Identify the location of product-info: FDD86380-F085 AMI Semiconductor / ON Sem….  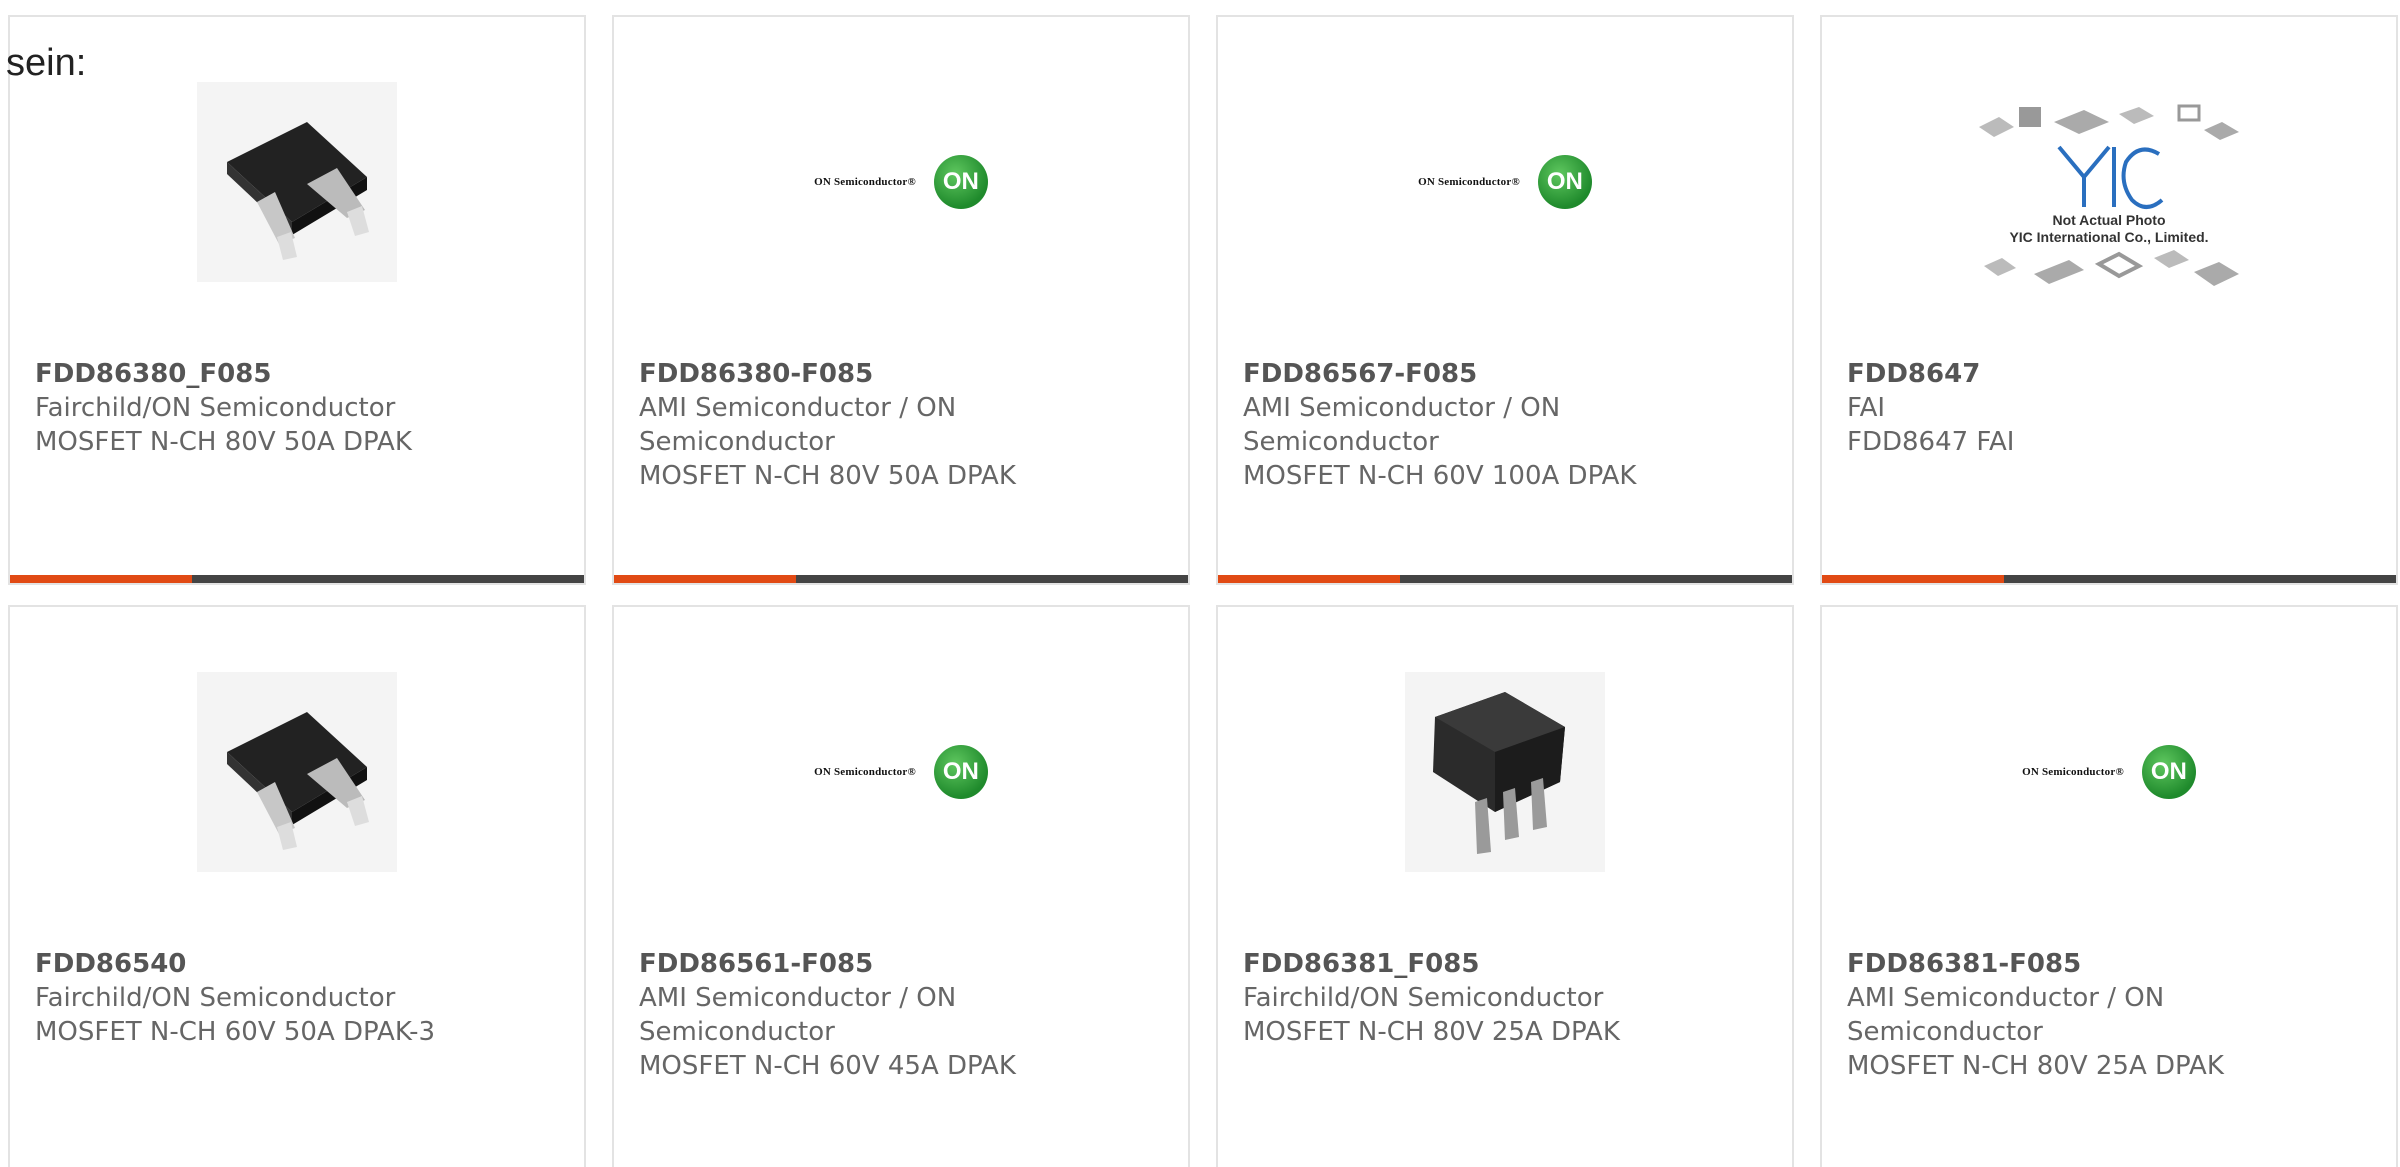
(893, 425).